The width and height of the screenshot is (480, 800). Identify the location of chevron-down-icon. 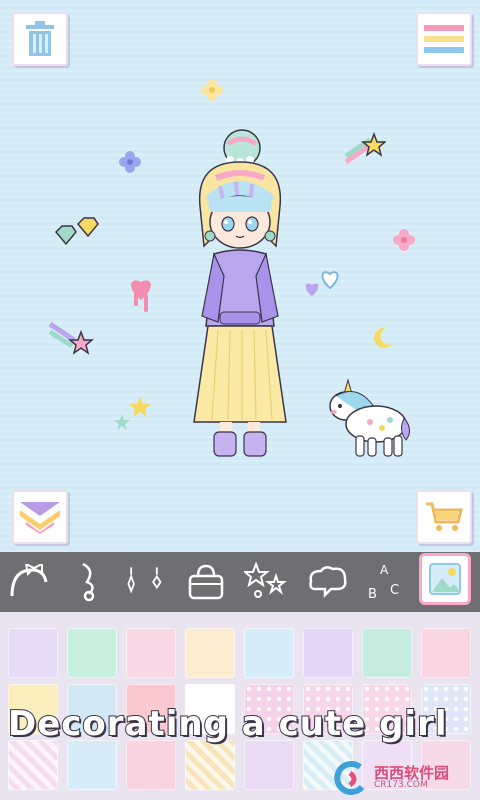
(40, 518).